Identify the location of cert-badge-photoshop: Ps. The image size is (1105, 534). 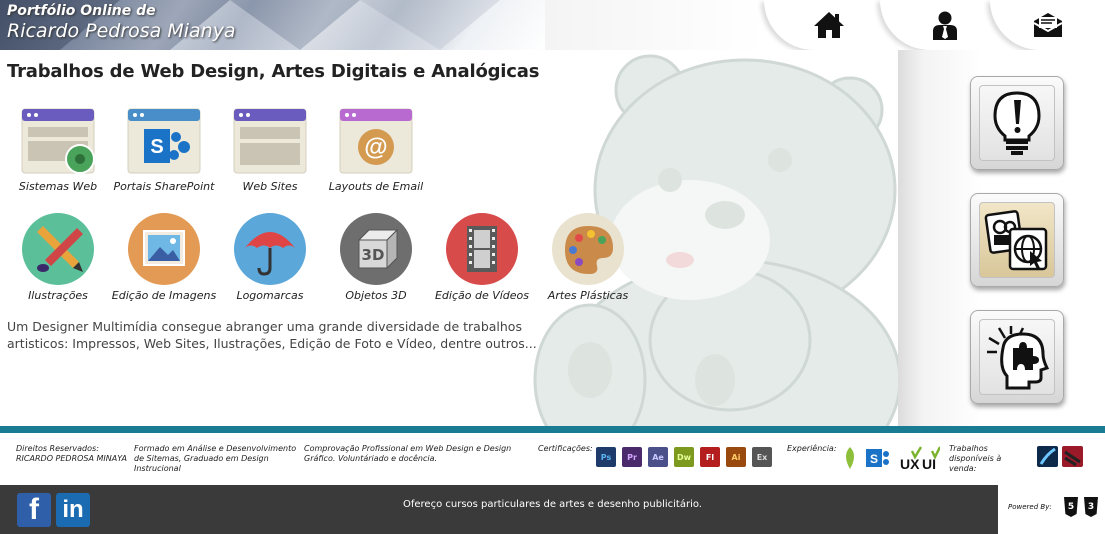
(606, 457).